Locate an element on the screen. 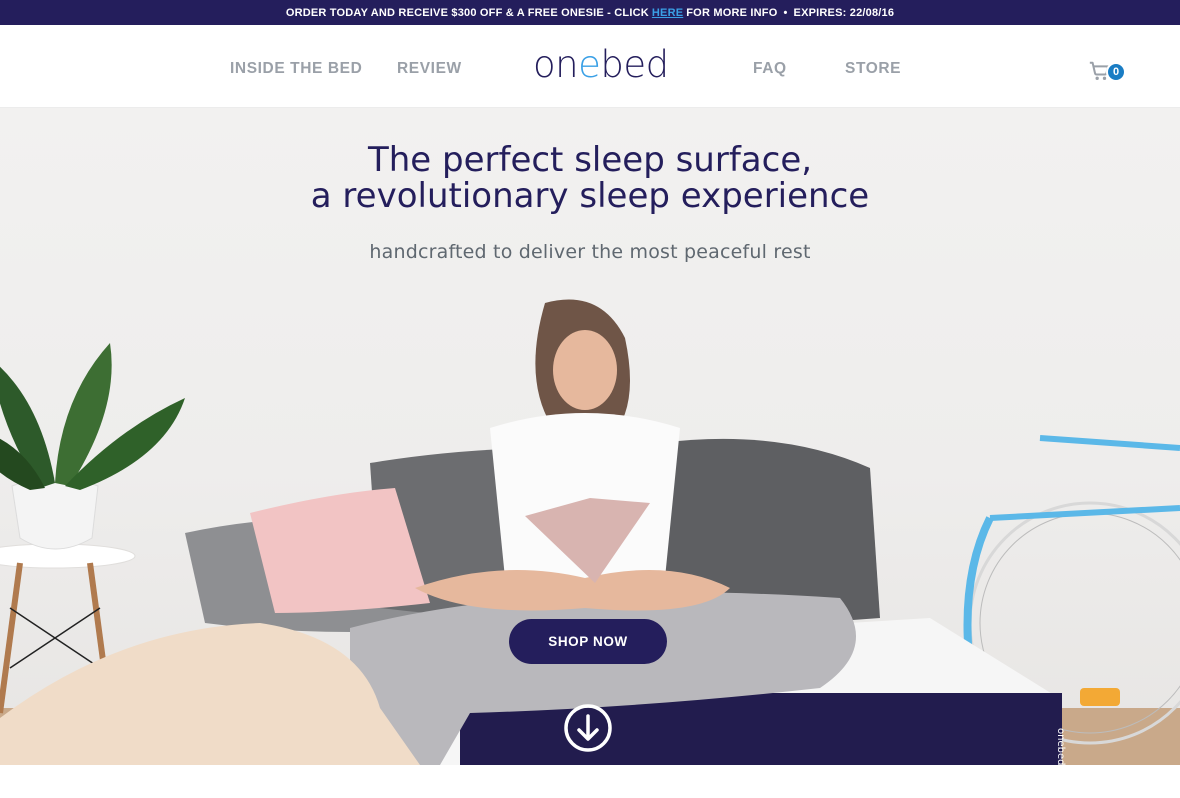  nav-link-faq: FAQ is located at coordinates (770, 69).